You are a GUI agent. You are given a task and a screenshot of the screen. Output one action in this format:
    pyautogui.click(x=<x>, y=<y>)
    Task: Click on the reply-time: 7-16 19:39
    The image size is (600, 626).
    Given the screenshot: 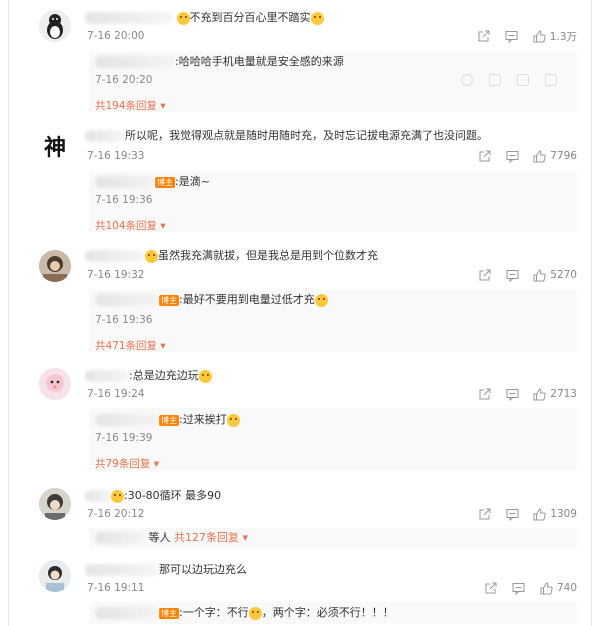 What is the action you would take?
    pyautogui.click(x=124, y=438)
    